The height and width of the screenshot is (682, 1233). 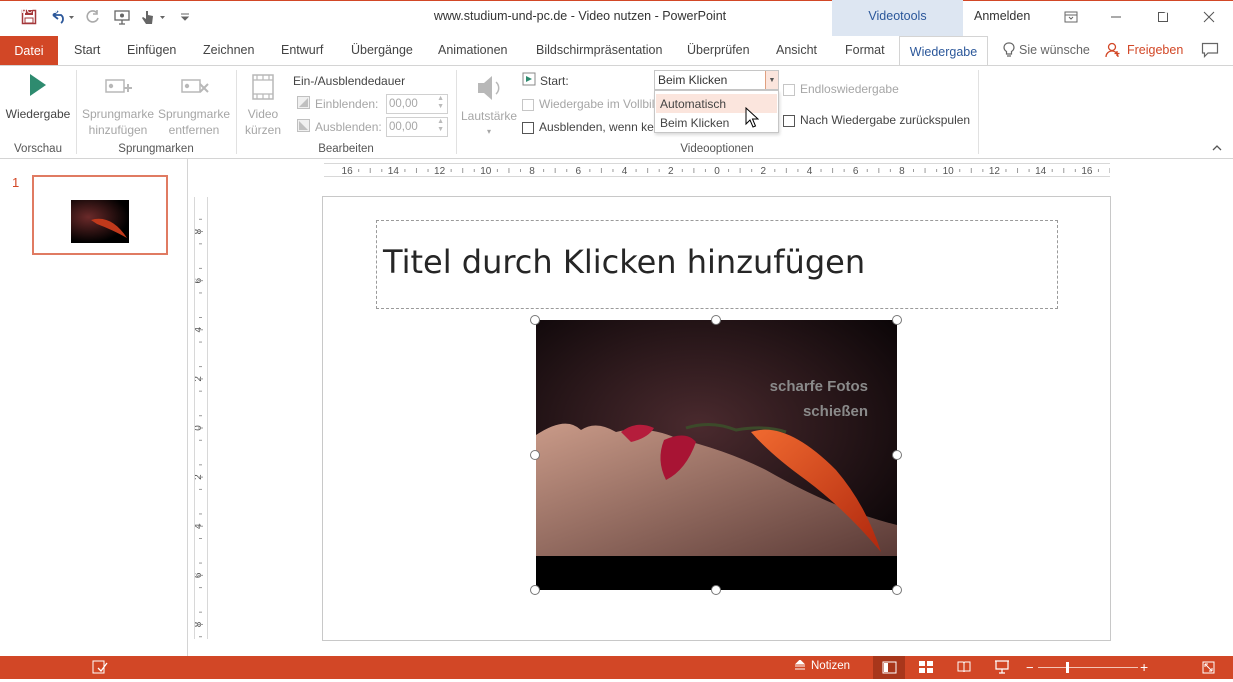 I want to click on normal-view-icon, so click(x=889, y=667).